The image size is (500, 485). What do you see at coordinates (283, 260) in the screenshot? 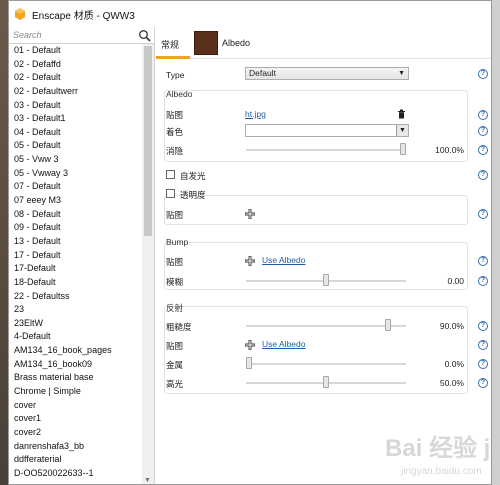
I see `bump-use-albedo-link: Use Albedo` at bounding box center [283, 260].